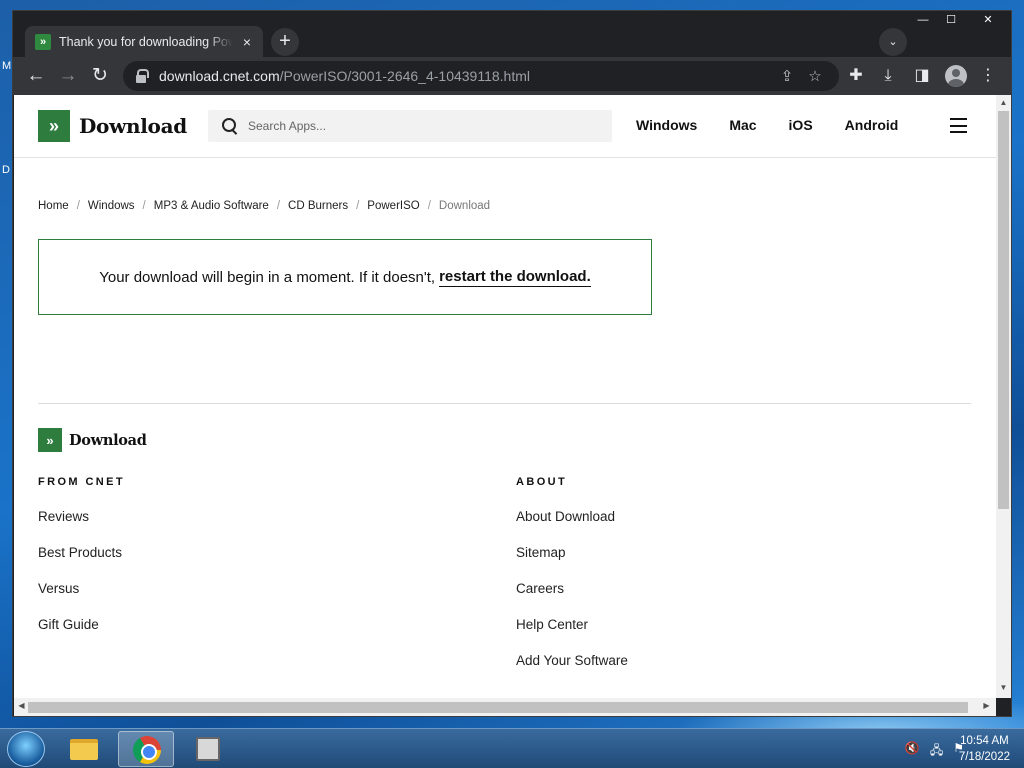  Describe the element at coordinates (872, 125) in the screenshot. I see `nav-android: Android` at that location.